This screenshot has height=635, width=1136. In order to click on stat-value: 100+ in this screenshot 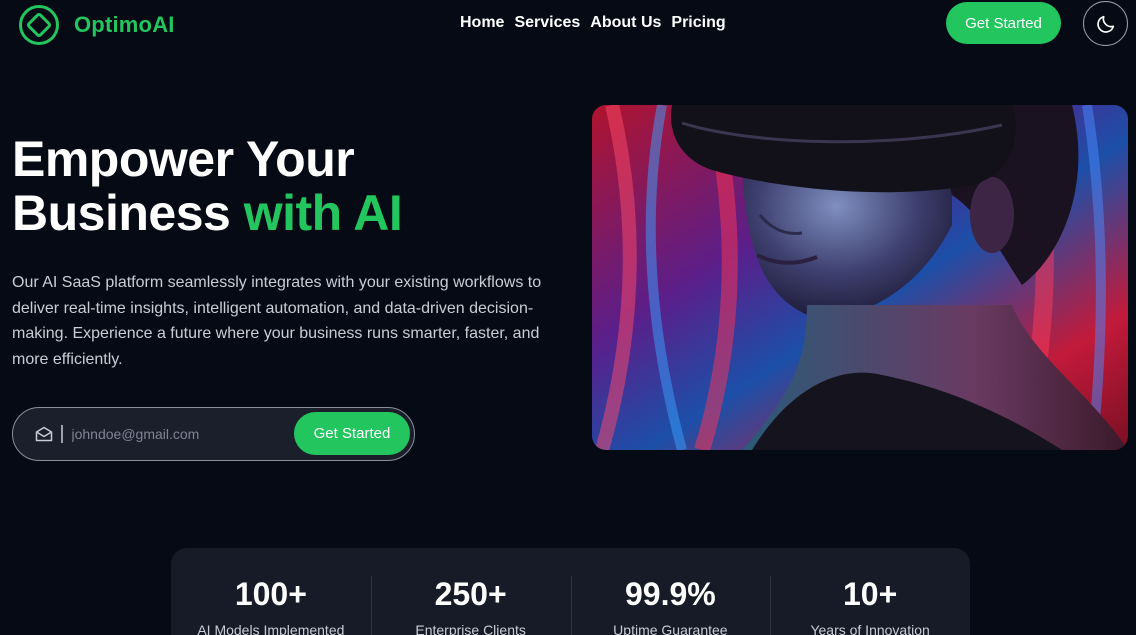, I will do `click(270, 594)`.